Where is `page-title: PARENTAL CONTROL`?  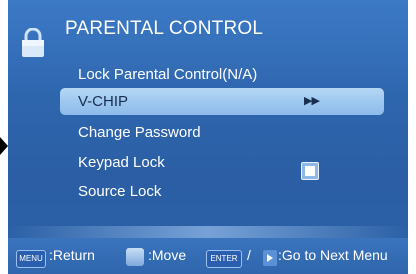
page-title: PARENTAL CONTROL is located at coordinates (164, 28).